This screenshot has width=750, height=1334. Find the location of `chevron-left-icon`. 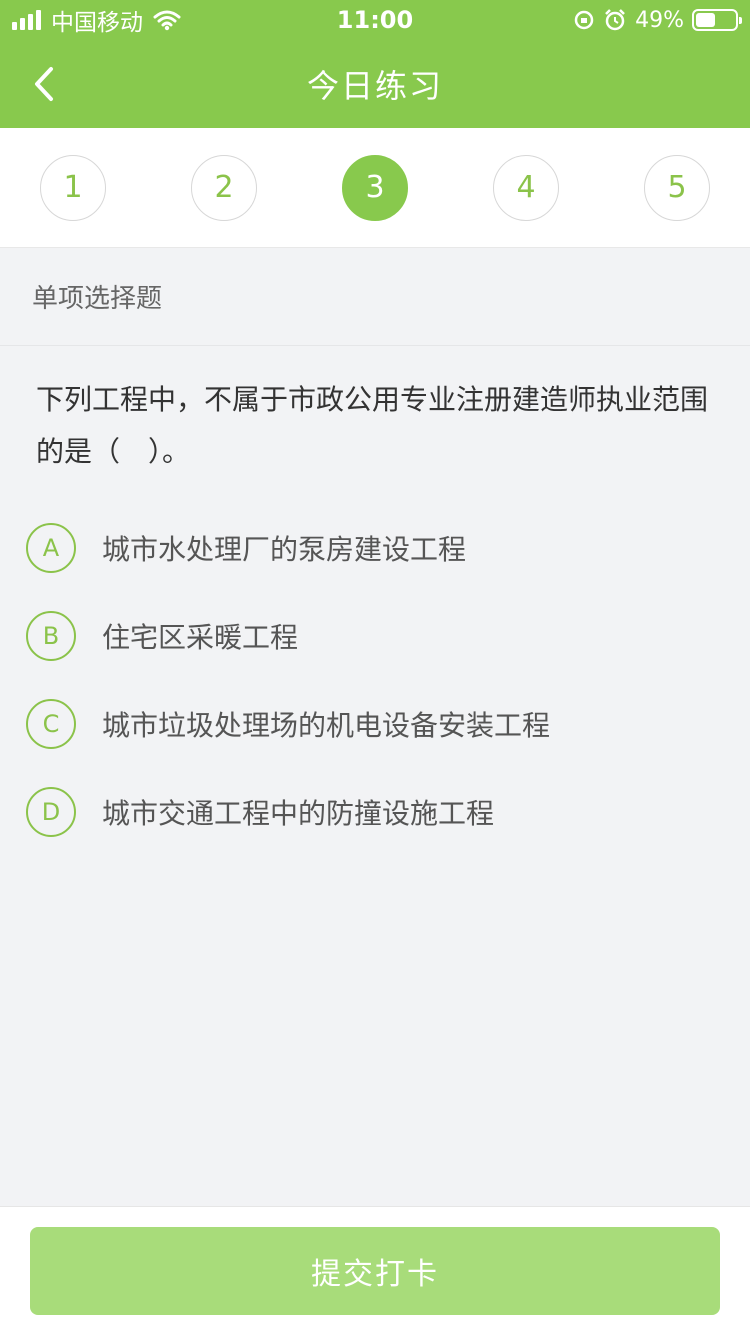

chevron-left-icon is located at coordinates (44, 84).